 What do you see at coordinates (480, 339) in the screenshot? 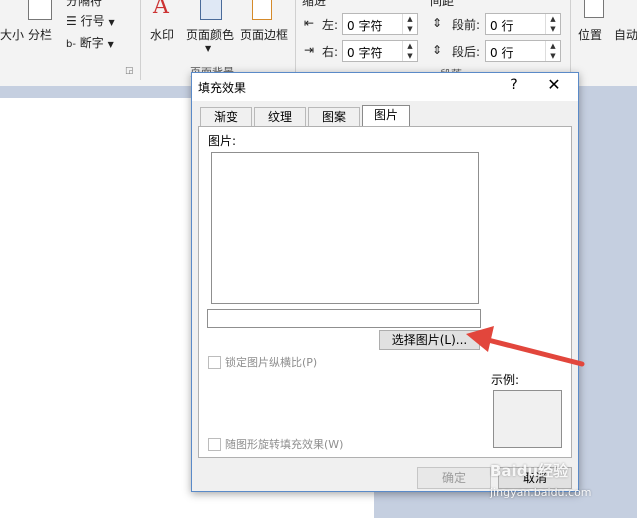
I see `arrow-head` at bounding box center [480, 339].